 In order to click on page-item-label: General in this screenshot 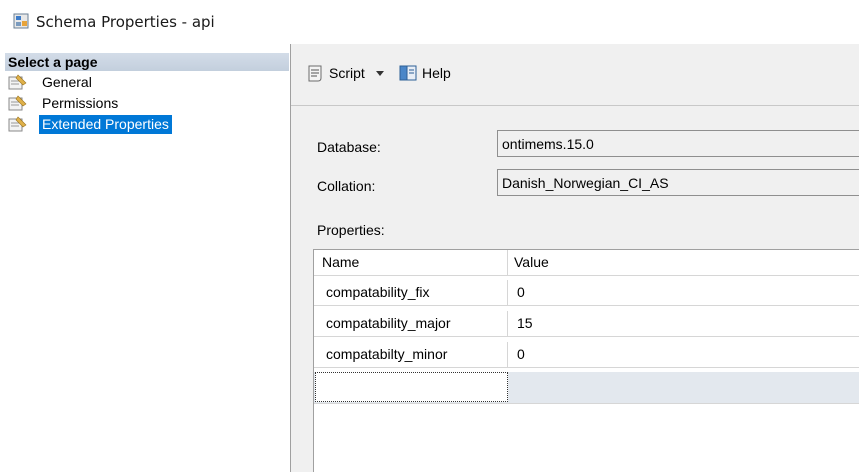, I will do `click(67, 81)`.